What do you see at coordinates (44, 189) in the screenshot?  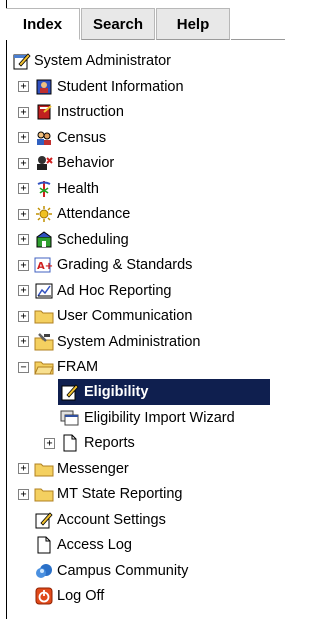 I see `caduceus-icon` at bounding box center [44, 189].